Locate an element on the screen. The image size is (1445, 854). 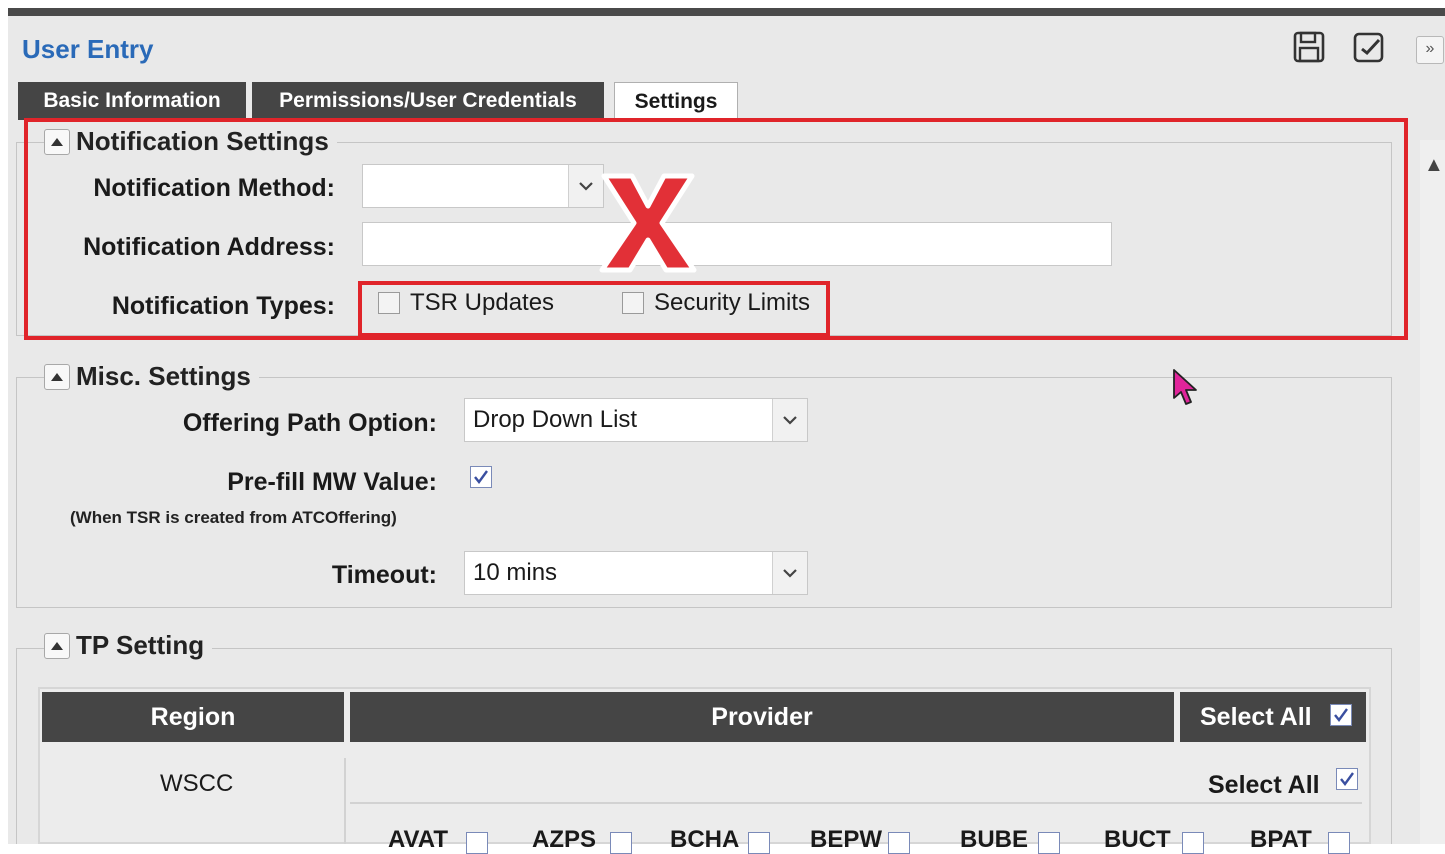
provider-column-header: Provider is located at coordinates (762, 717).